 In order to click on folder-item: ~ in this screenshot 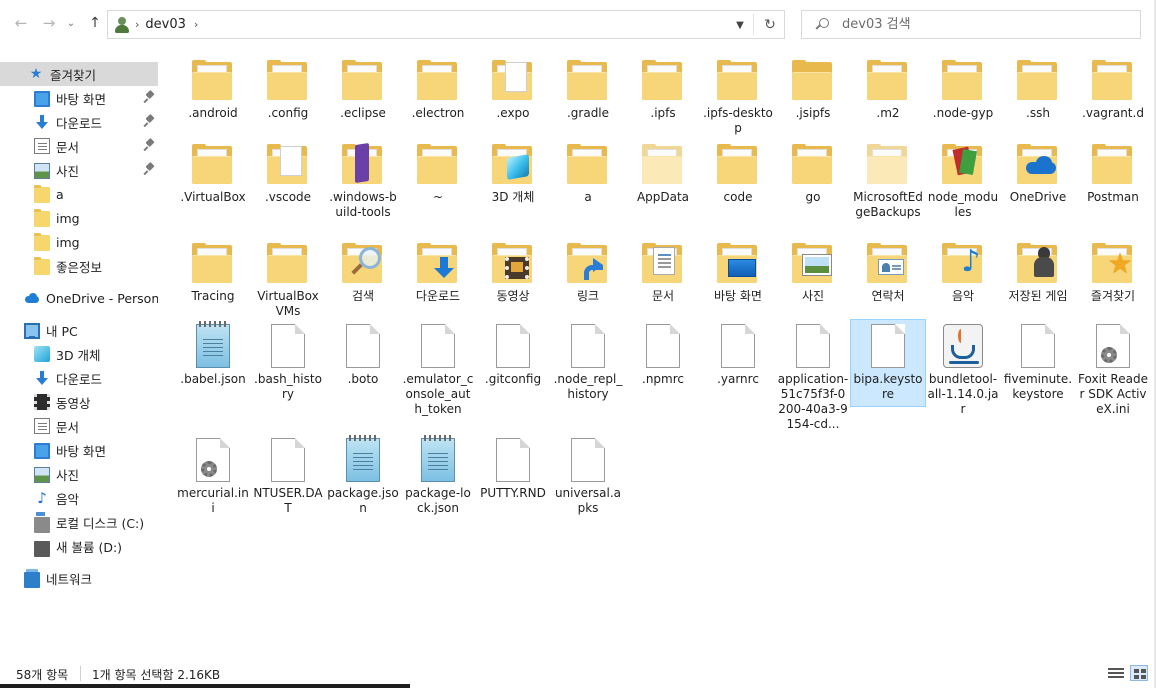, I will do `click(438, 172)`.